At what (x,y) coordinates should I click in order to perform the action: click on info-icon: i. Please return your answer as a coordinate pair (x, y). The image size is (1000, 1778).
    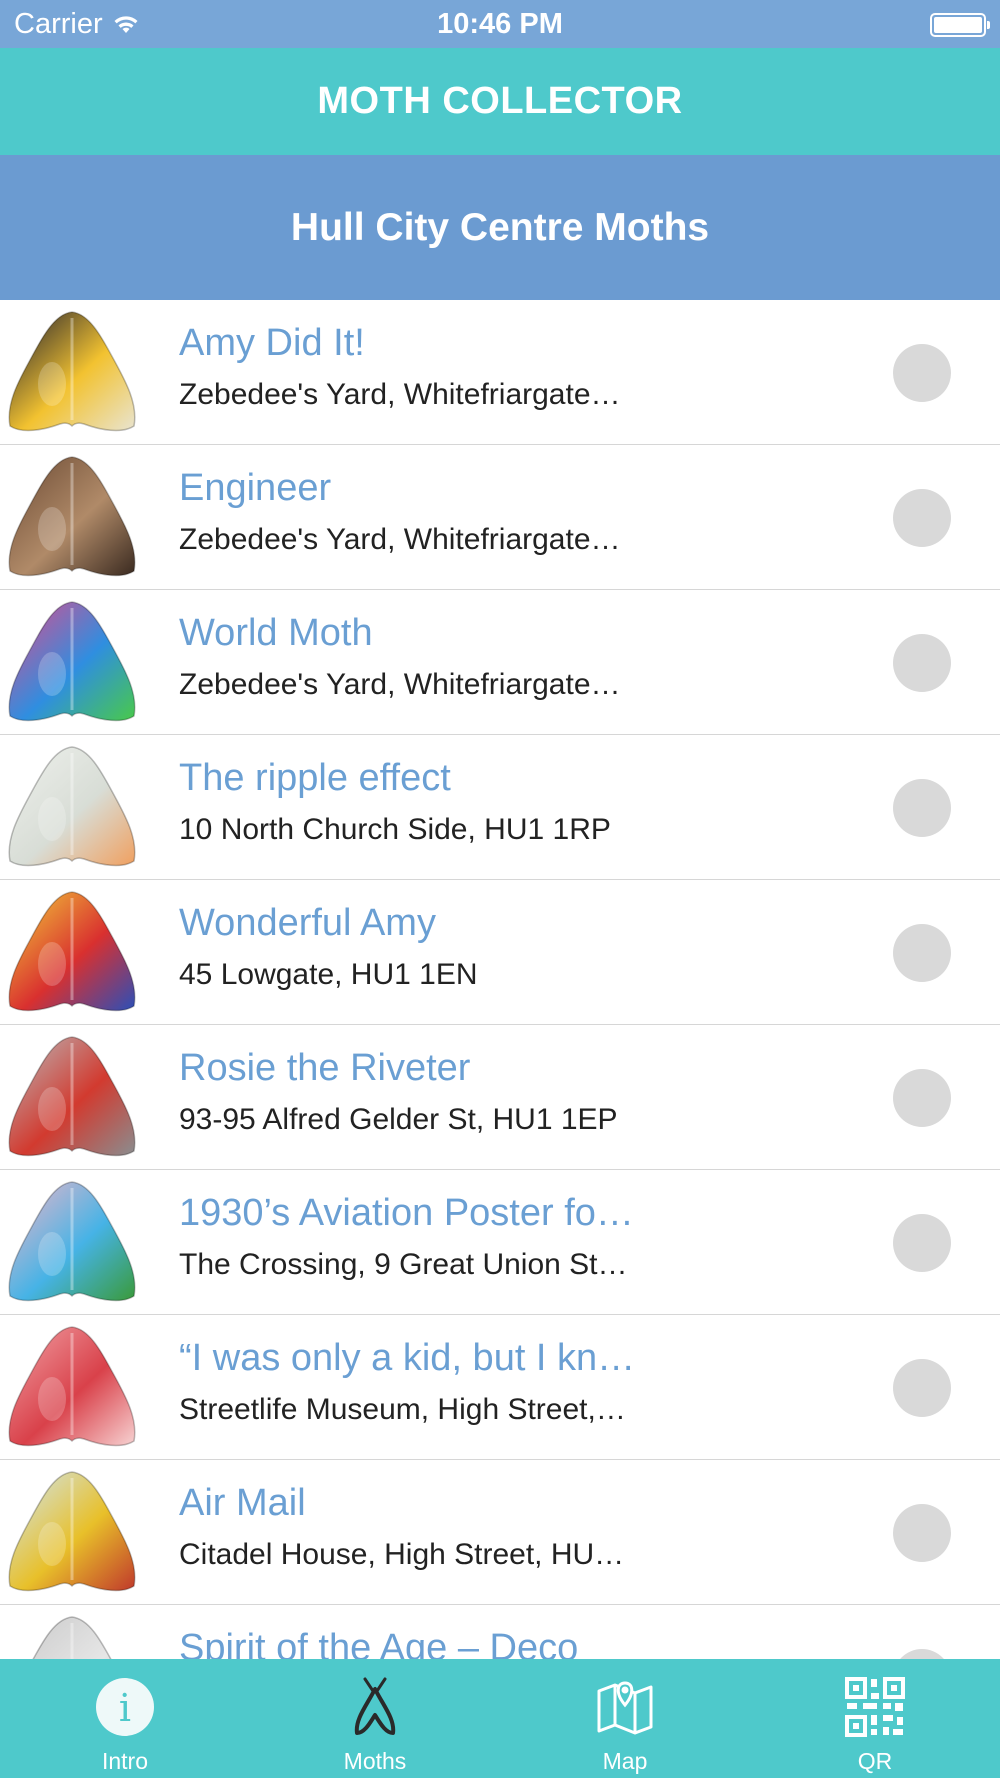
    Looking at the image, I should click on (125, 1707).